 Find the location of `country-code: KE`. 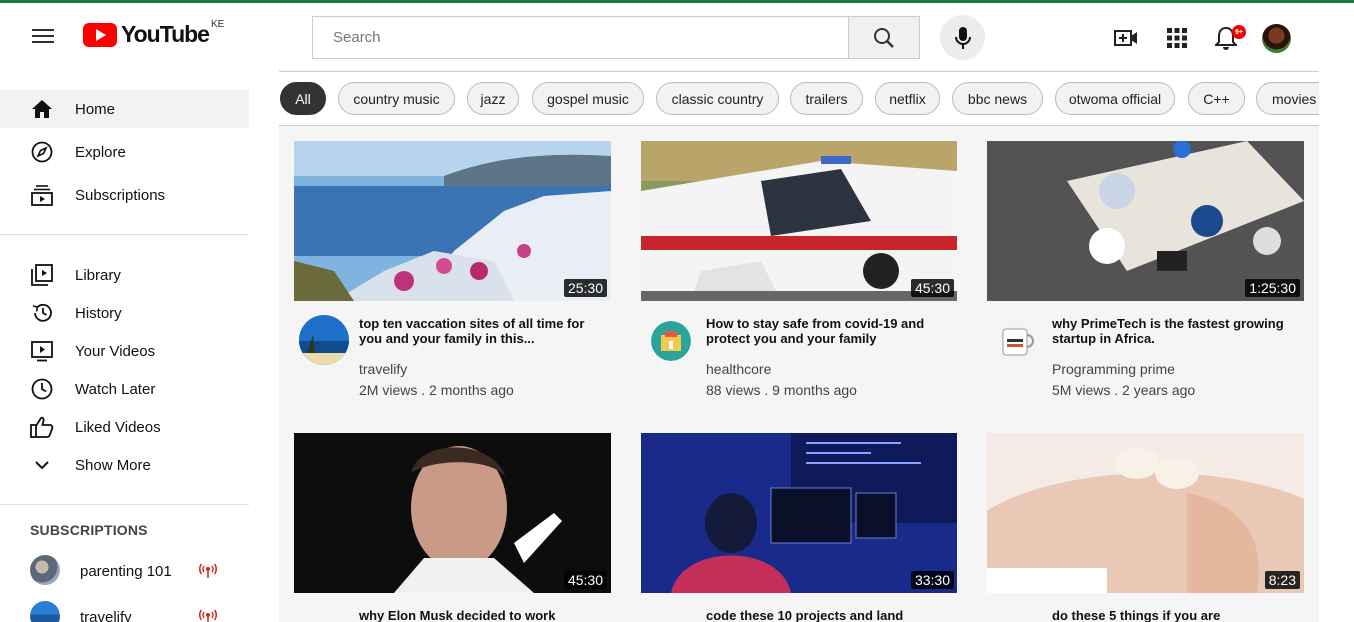

country-code: KE is located at coordinates (217, 24).